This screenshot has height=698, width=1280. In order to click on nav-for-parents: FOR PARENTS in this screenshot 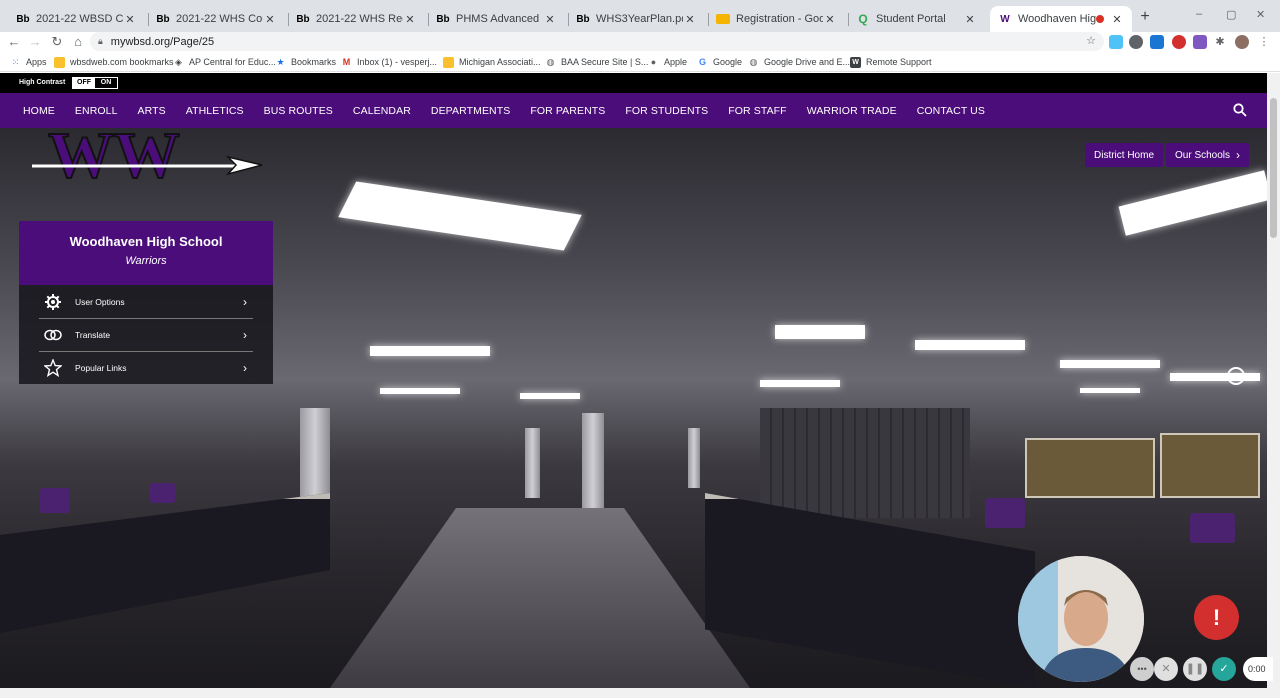, I will do `click(567, 111)`.